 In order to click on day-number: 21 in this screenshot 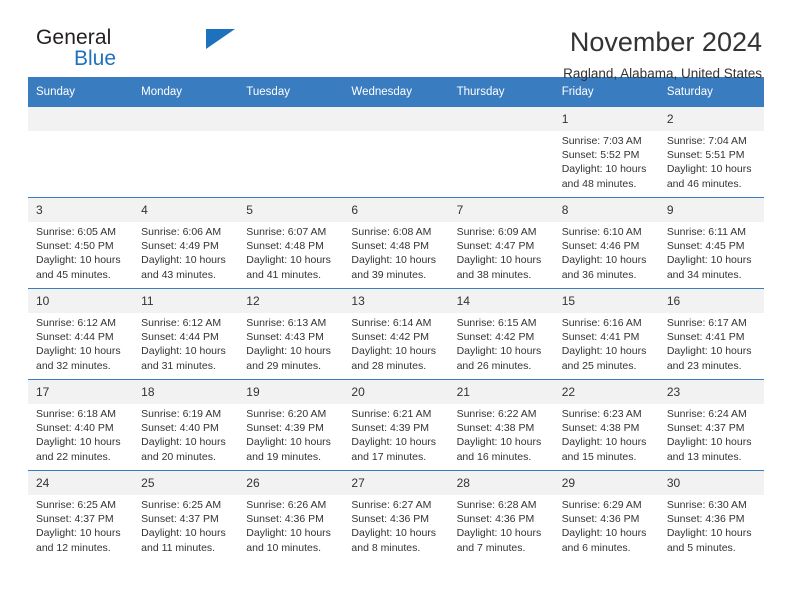, I will do `click(501, 392)`.